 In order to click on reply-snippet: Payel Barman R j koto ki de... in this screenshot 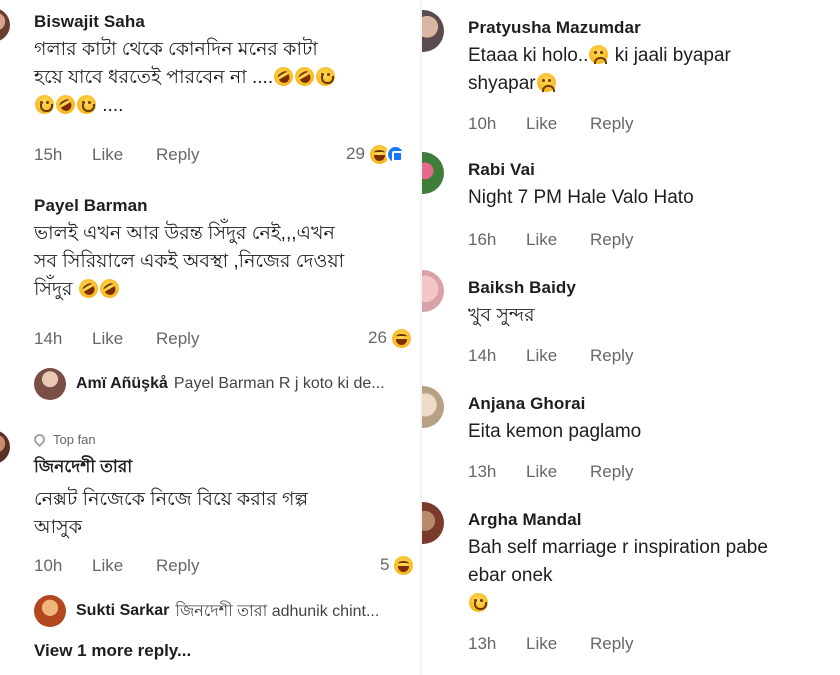, I will do `click(279, 383)`.